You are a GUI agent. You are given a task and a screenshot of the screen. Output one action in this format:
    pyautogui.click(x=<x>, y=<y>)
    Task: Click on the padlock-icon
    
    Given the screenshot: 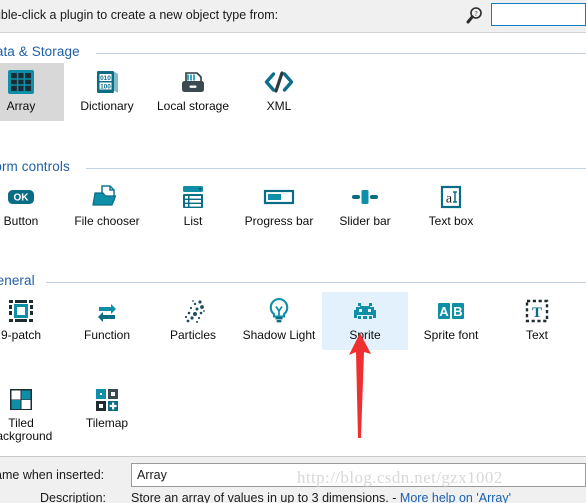 What is the action you would take?
    pyautogui.click(x=193, y=82)
    